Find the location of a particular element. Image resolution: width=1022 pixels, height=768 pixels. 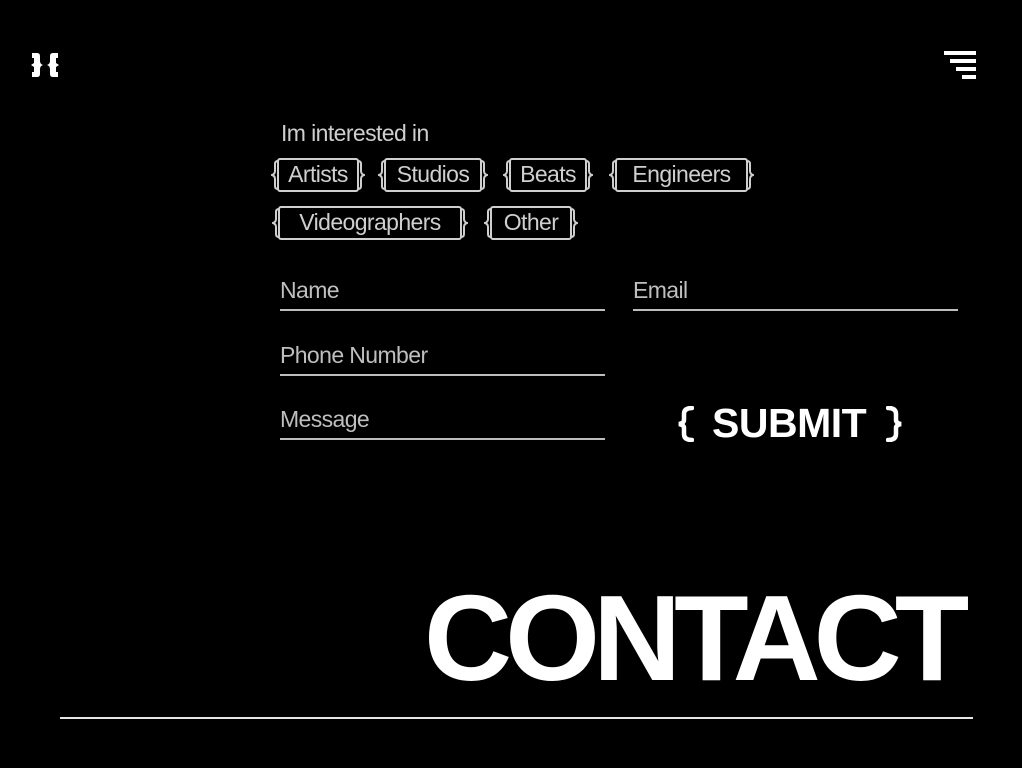

submit-label: SUBMIT is located at coordinates (789, 423).